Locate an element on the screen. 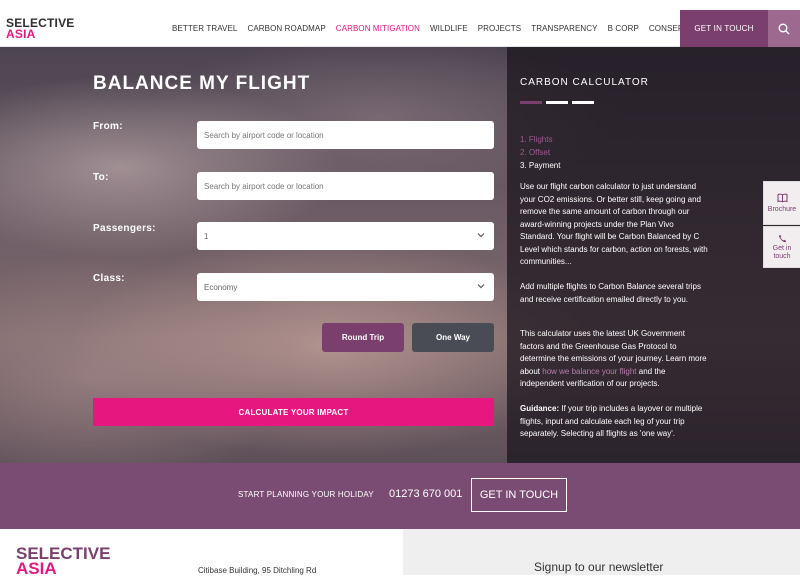 The image size is (800, 578). nav-better-travel: BETTER TRAVEL is located at coordinates (204, 28).